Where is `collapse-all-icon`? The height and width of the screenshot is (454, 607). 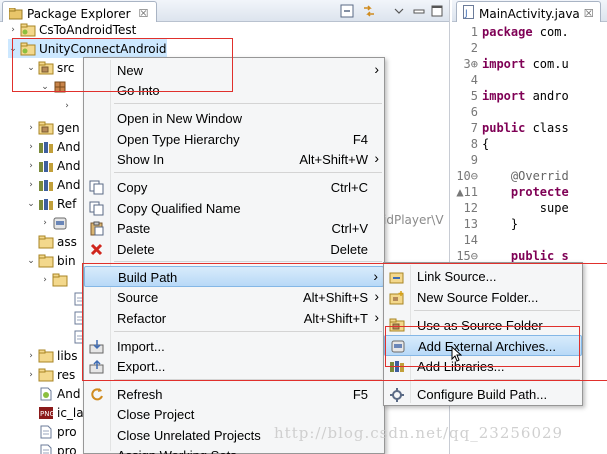 collapse-all-icon is located at coordinates (347, 11).